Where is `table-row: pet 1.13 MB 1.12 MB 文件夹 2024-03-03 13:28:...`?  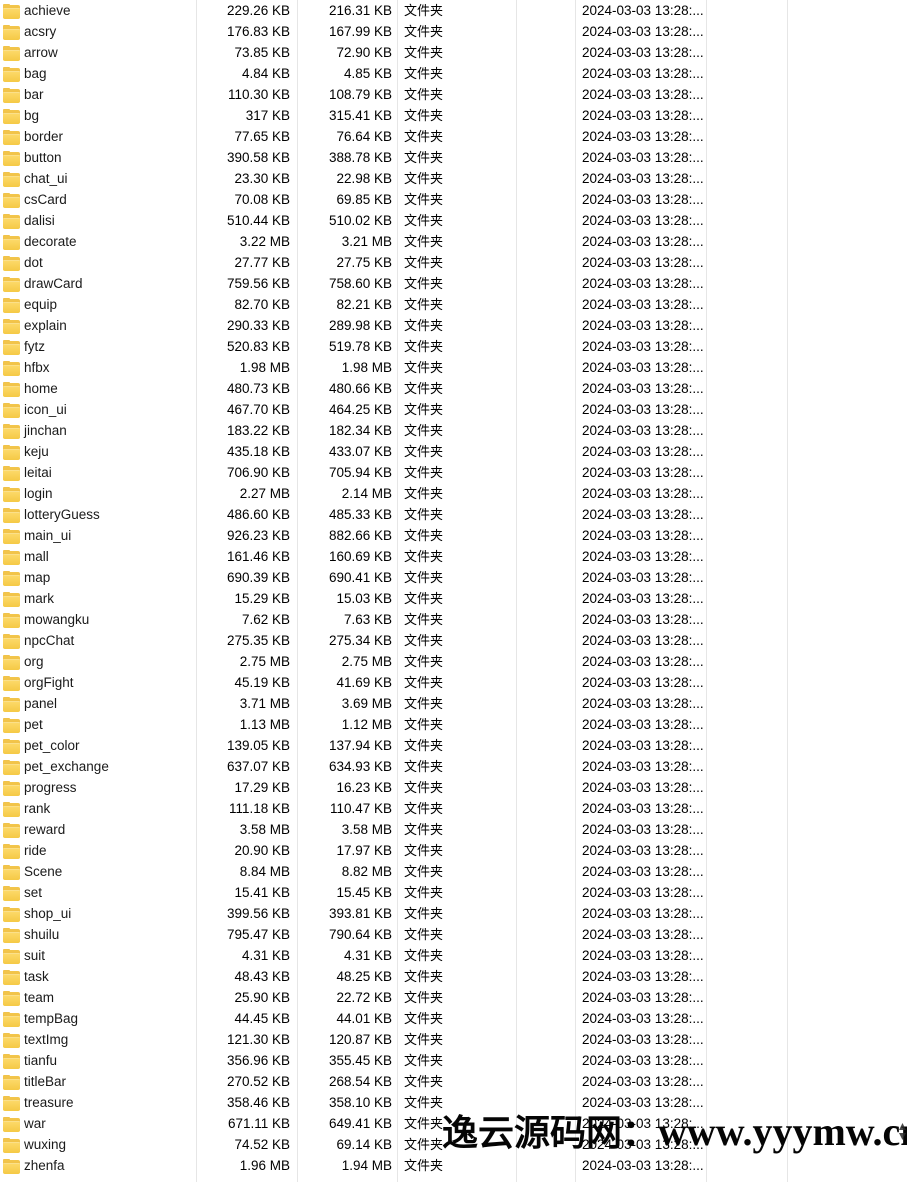 table-row: pet 1.13 MB 1.12 MB 文件夹 2024-03-03 13:28:... is located at coordinates (453, 724).